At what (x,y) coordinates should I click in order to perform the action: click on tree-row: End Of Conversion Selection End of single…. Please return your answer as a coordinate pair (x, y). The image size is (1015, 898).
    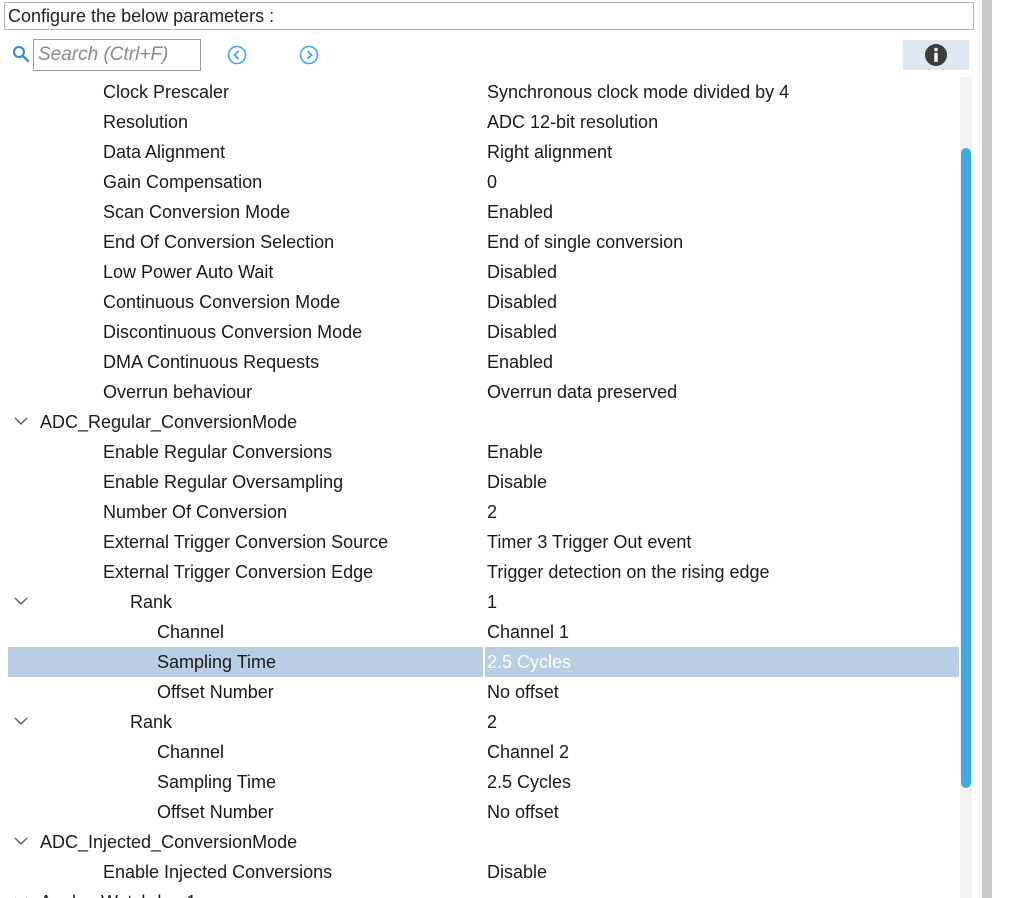
    Looking at the image, I should click on (484, 242).